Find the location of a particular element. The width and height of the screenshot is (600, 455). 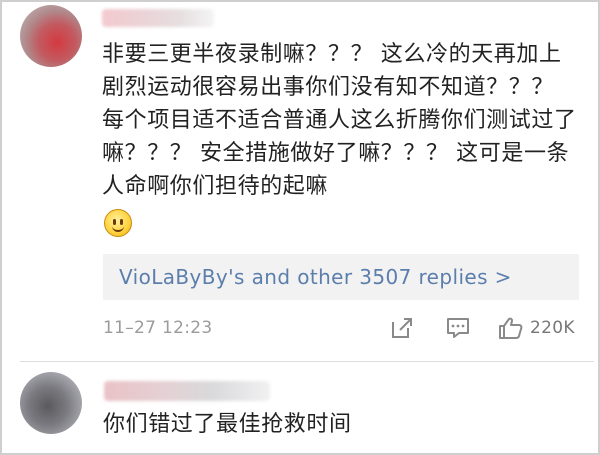

comment-text: 你们错过了最佳抢救时间 is located at coordinates (227, 424).